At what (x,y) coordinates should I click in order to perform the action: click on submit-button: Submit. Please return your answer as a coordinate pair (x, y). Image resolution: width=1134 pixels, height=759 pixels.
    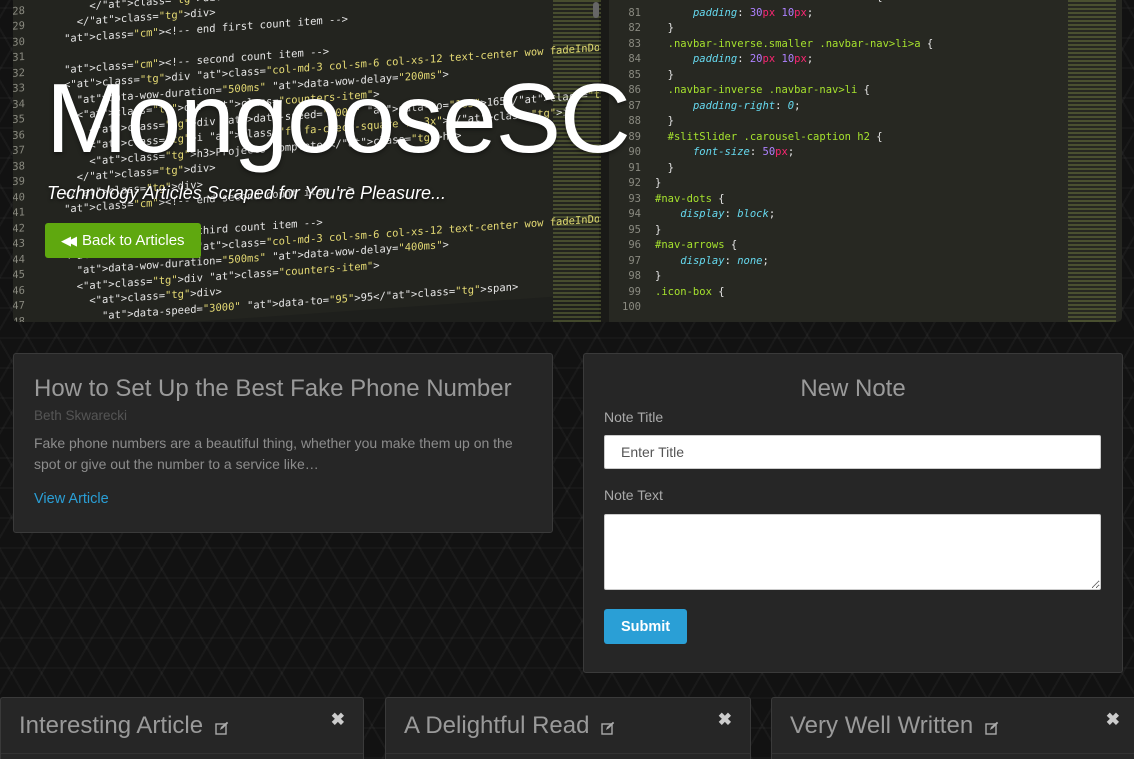
    Looking at the image, I should click on (646, 626).